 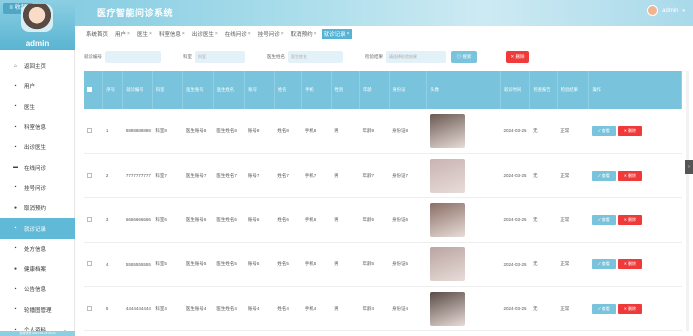 What do you see at coordinates (259, 265) in the screenshot?
I see `cell-acc: 账号5` at bounding box center [259, 265].